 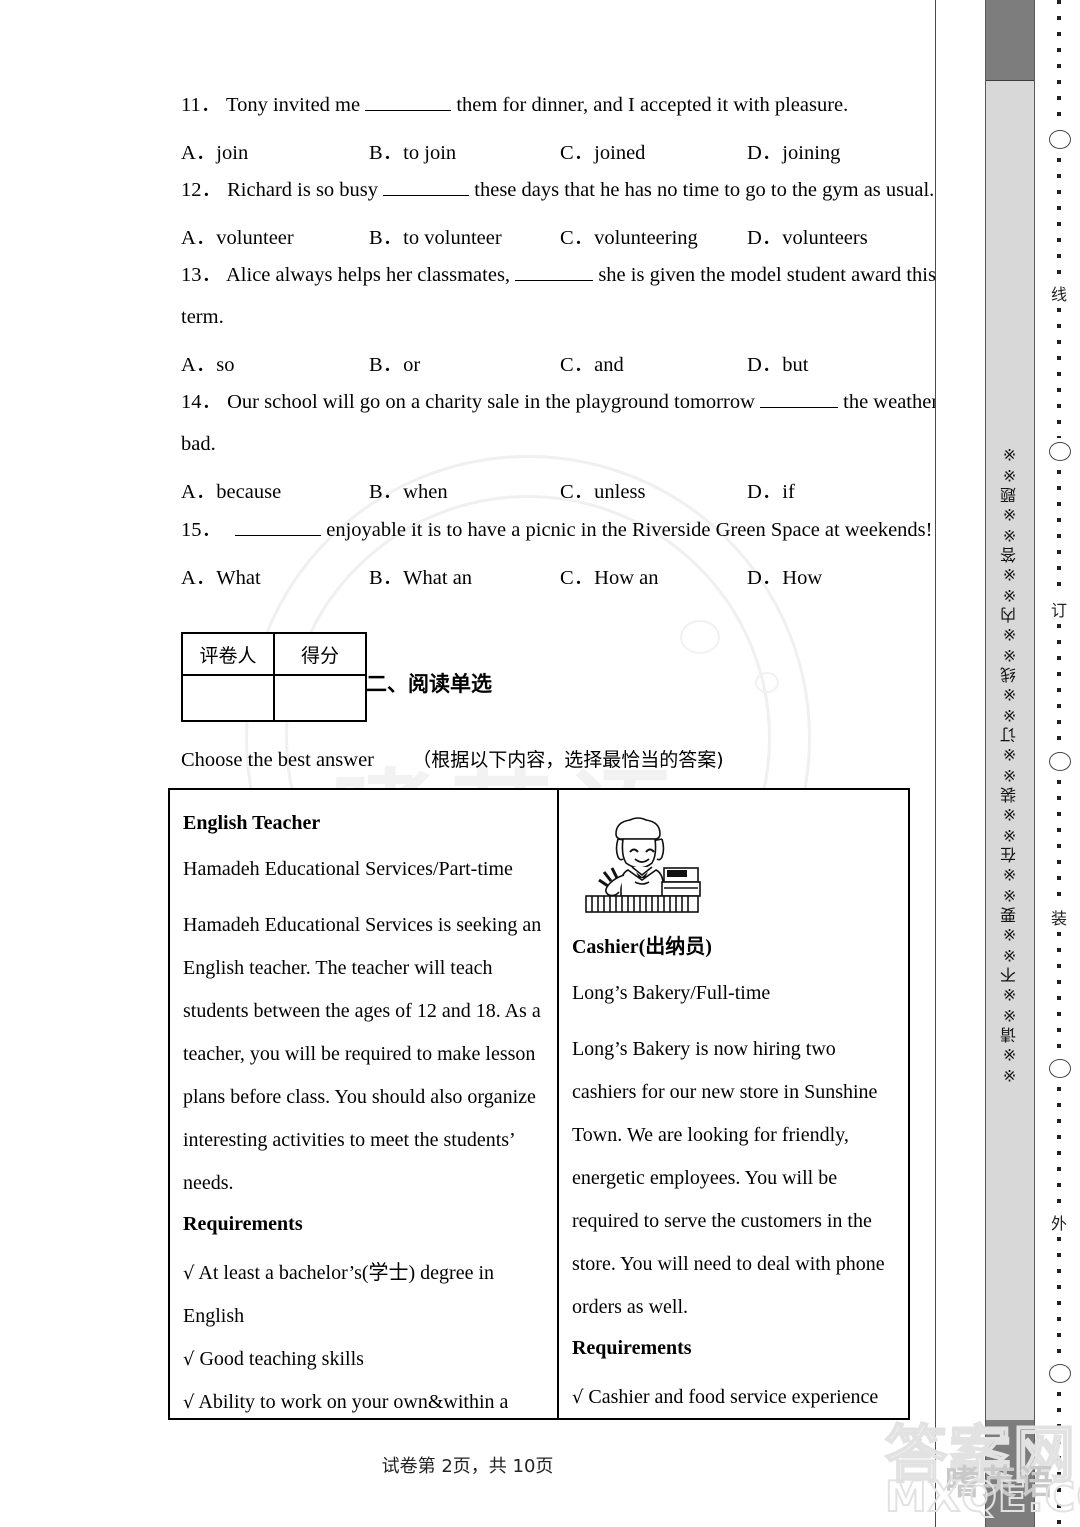 I want to click on option-a: A．volunteer, so click(x=237, y=235).